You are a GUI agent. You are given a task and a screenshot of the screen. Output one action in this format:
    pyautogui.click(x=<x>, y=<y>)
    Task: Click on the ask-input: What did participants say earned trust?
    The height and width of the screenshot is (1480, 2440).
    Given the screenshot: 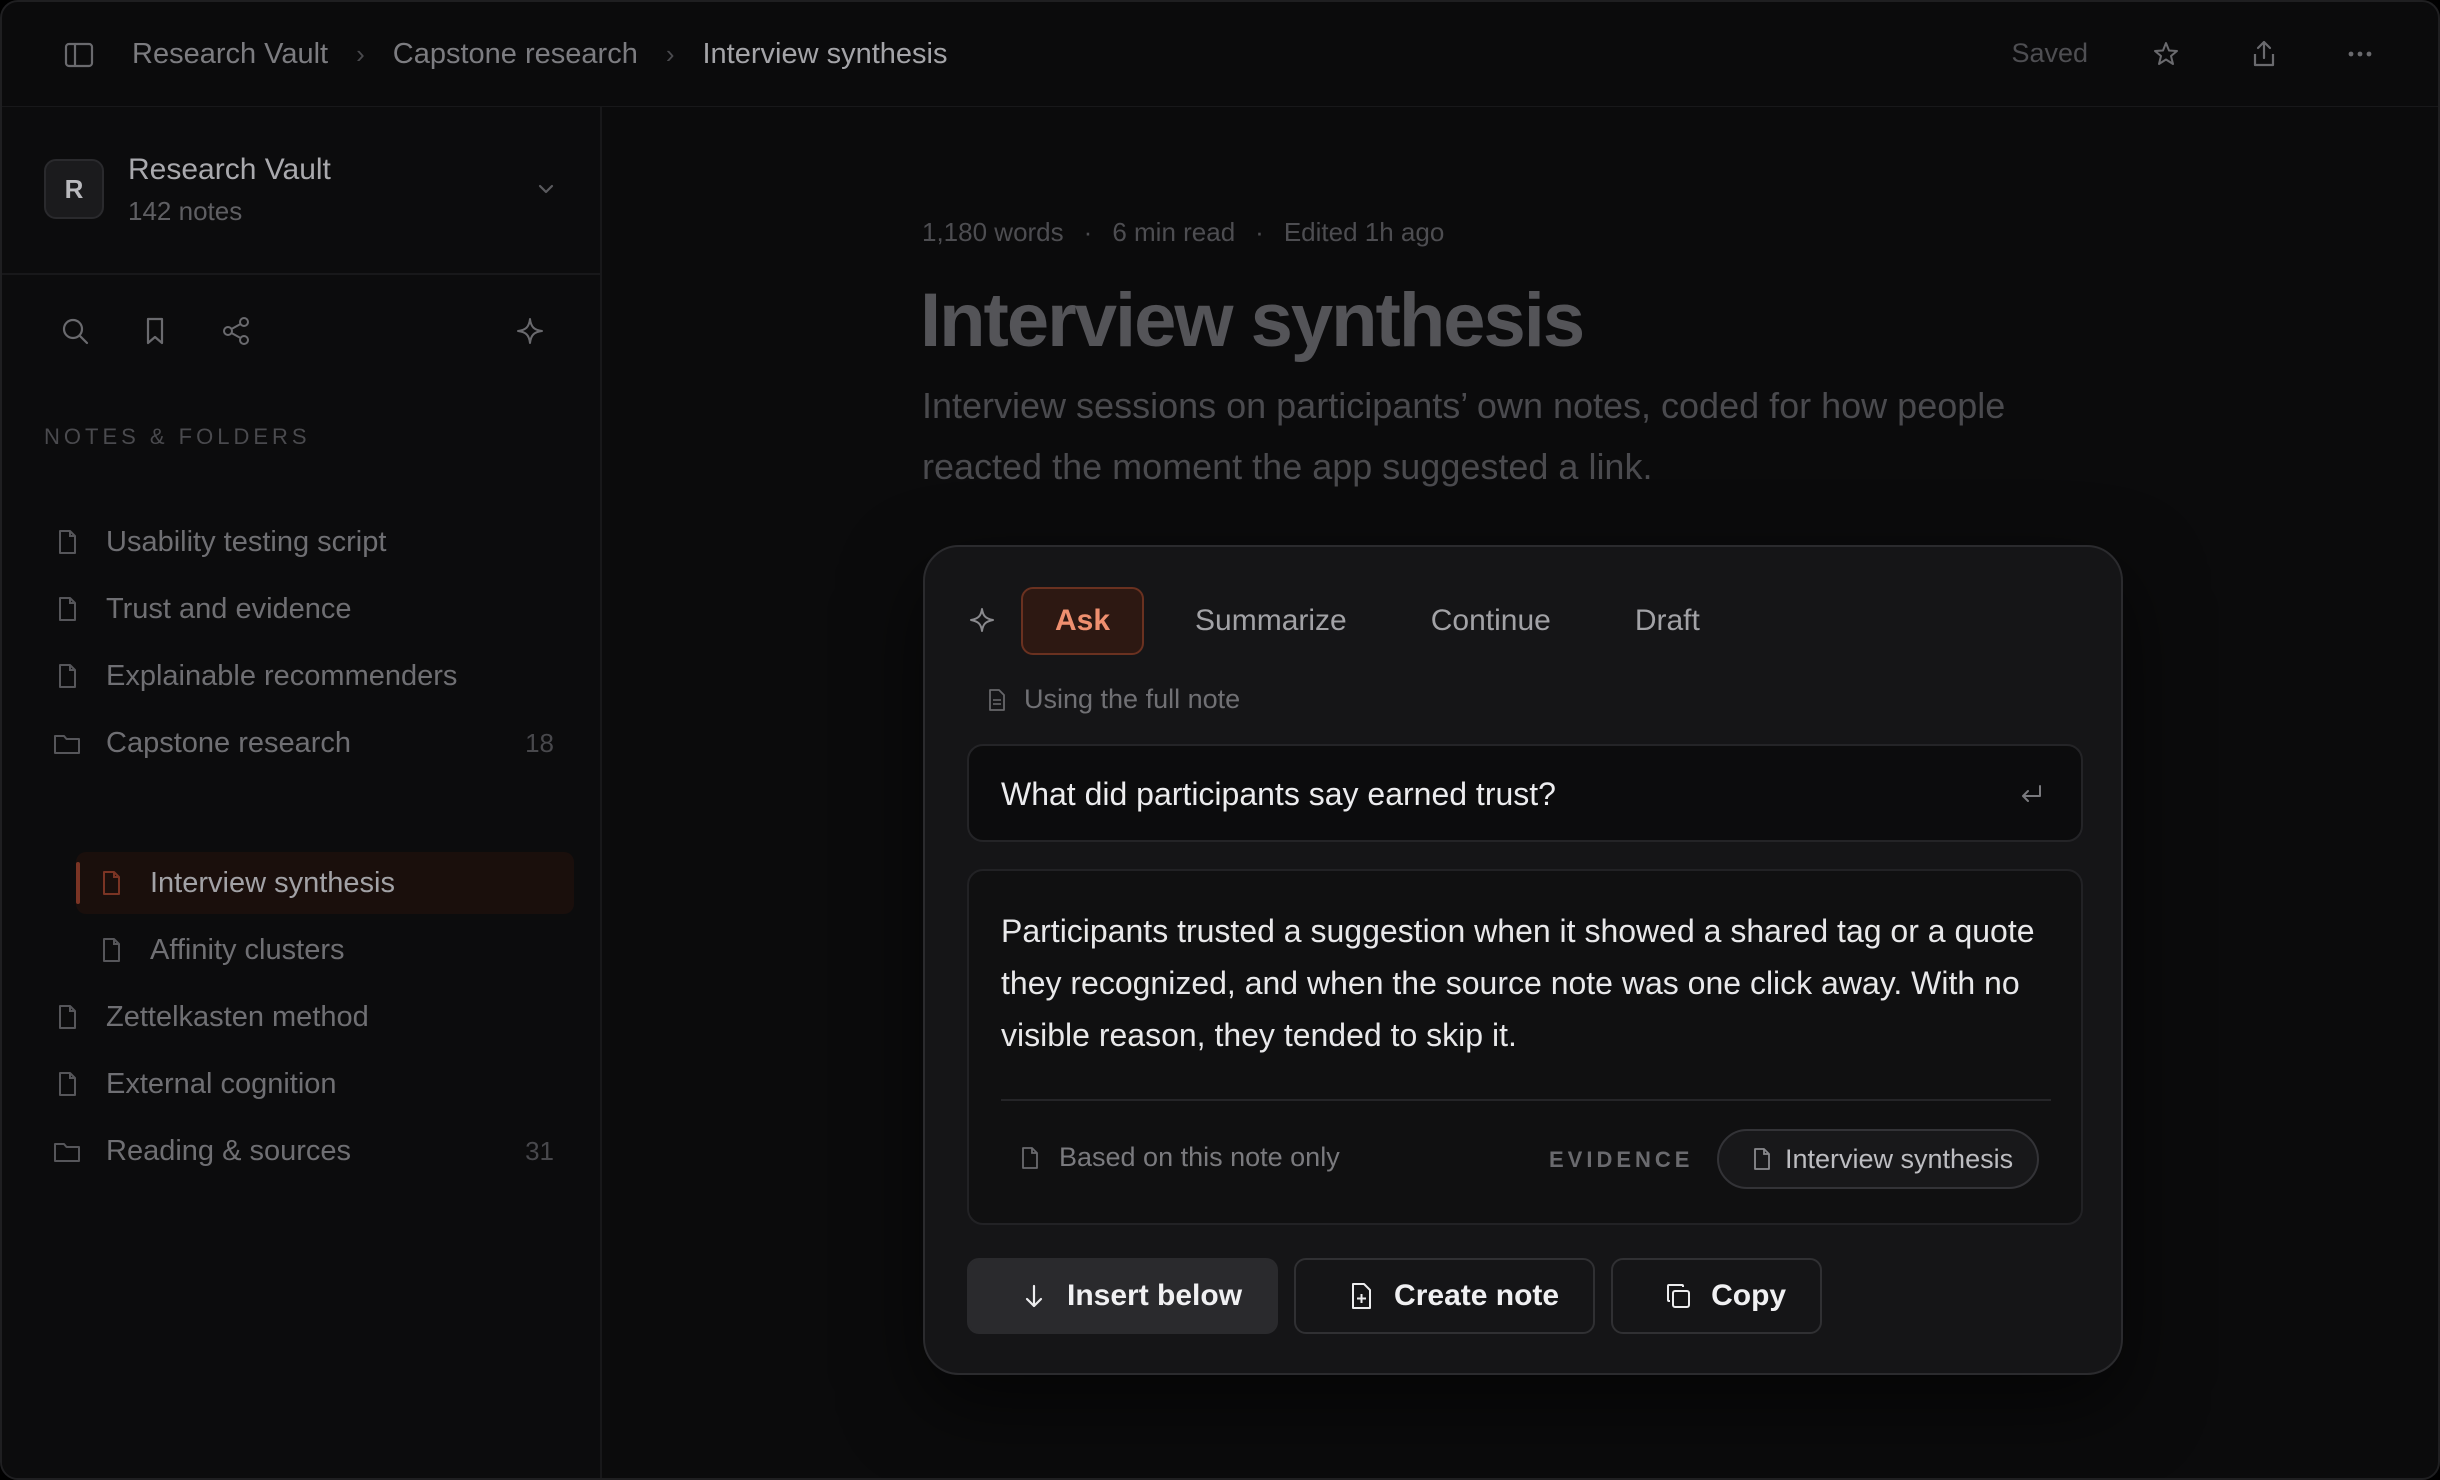 What is the action you would take?
    pyautogui.click(x=1525, y=793)
    